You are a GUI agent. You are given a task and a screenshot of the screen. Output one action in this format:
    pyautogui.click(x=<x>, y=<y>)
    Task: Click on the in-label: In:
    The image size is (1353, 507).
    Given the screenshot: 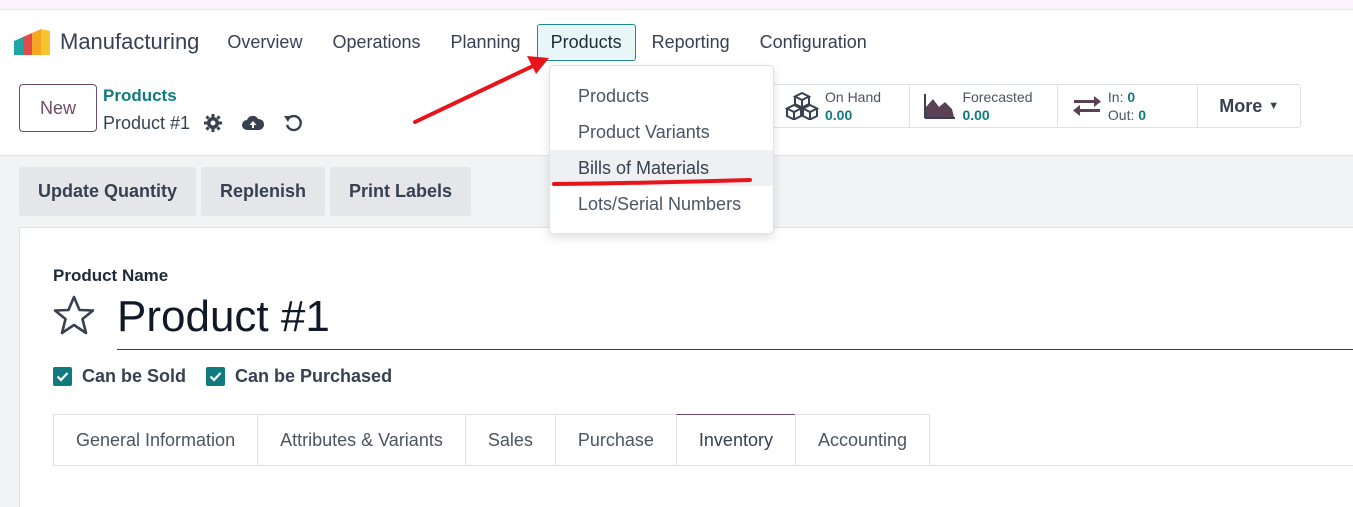 What is the action you would take?
    pyautogui.click(x=1115, y=97)
    